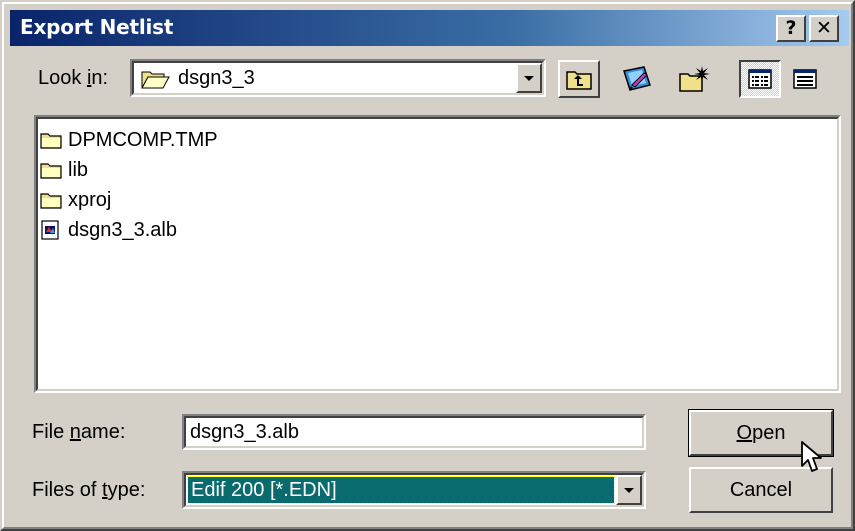 The height and width of the screenshot is (531, 855). What do you see at coordinates (79, 432) in the screenshot?
I see `file-name-label: File name:` at bounding box center [79, 432].